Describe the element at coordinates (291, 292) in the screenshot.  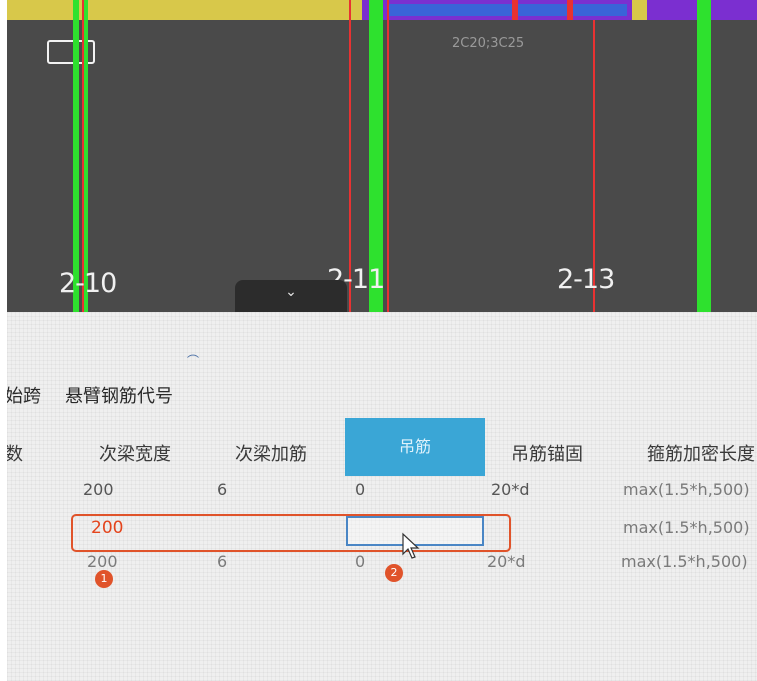
I see `chevron-down-icon: ⌄` at that location.